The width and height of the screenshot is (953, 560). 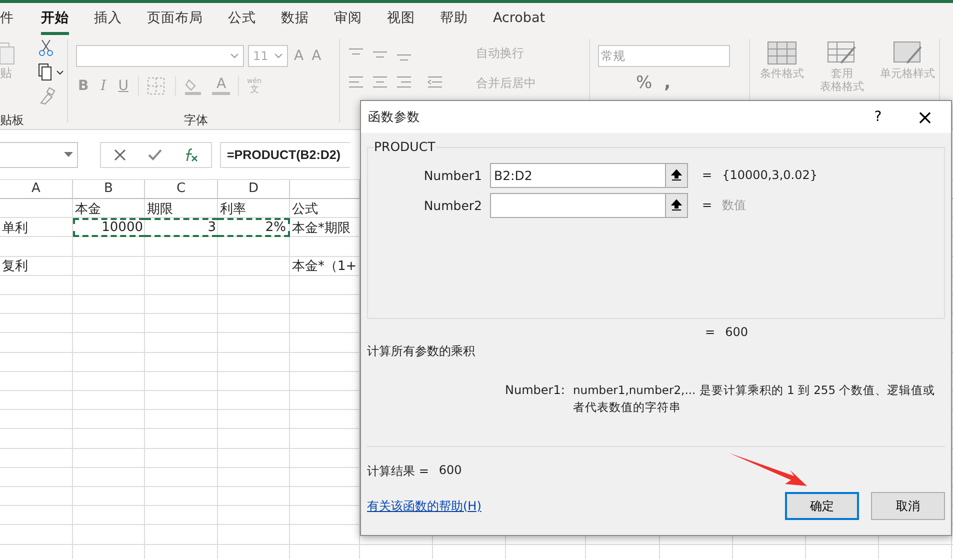 I want to click on ribbon-tab: 公式, so click(x=242, y=19).